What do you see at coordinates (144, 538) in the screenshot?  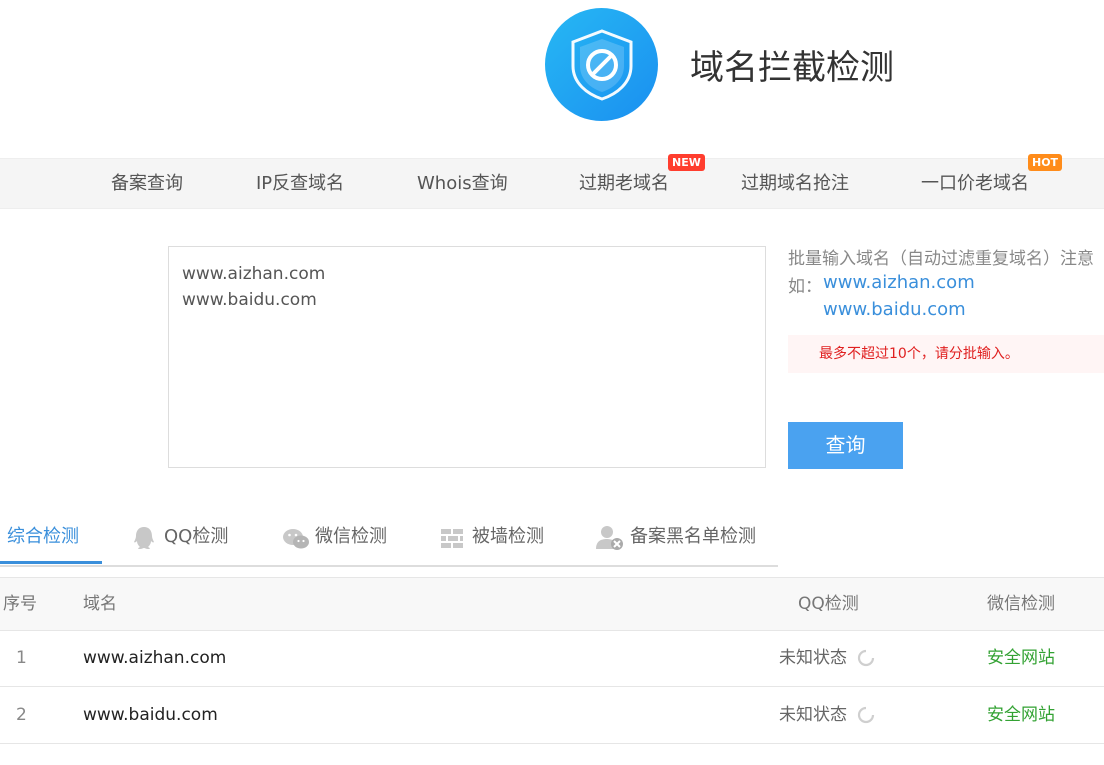 I see `qq-icon` at bounding box center [144, 538].